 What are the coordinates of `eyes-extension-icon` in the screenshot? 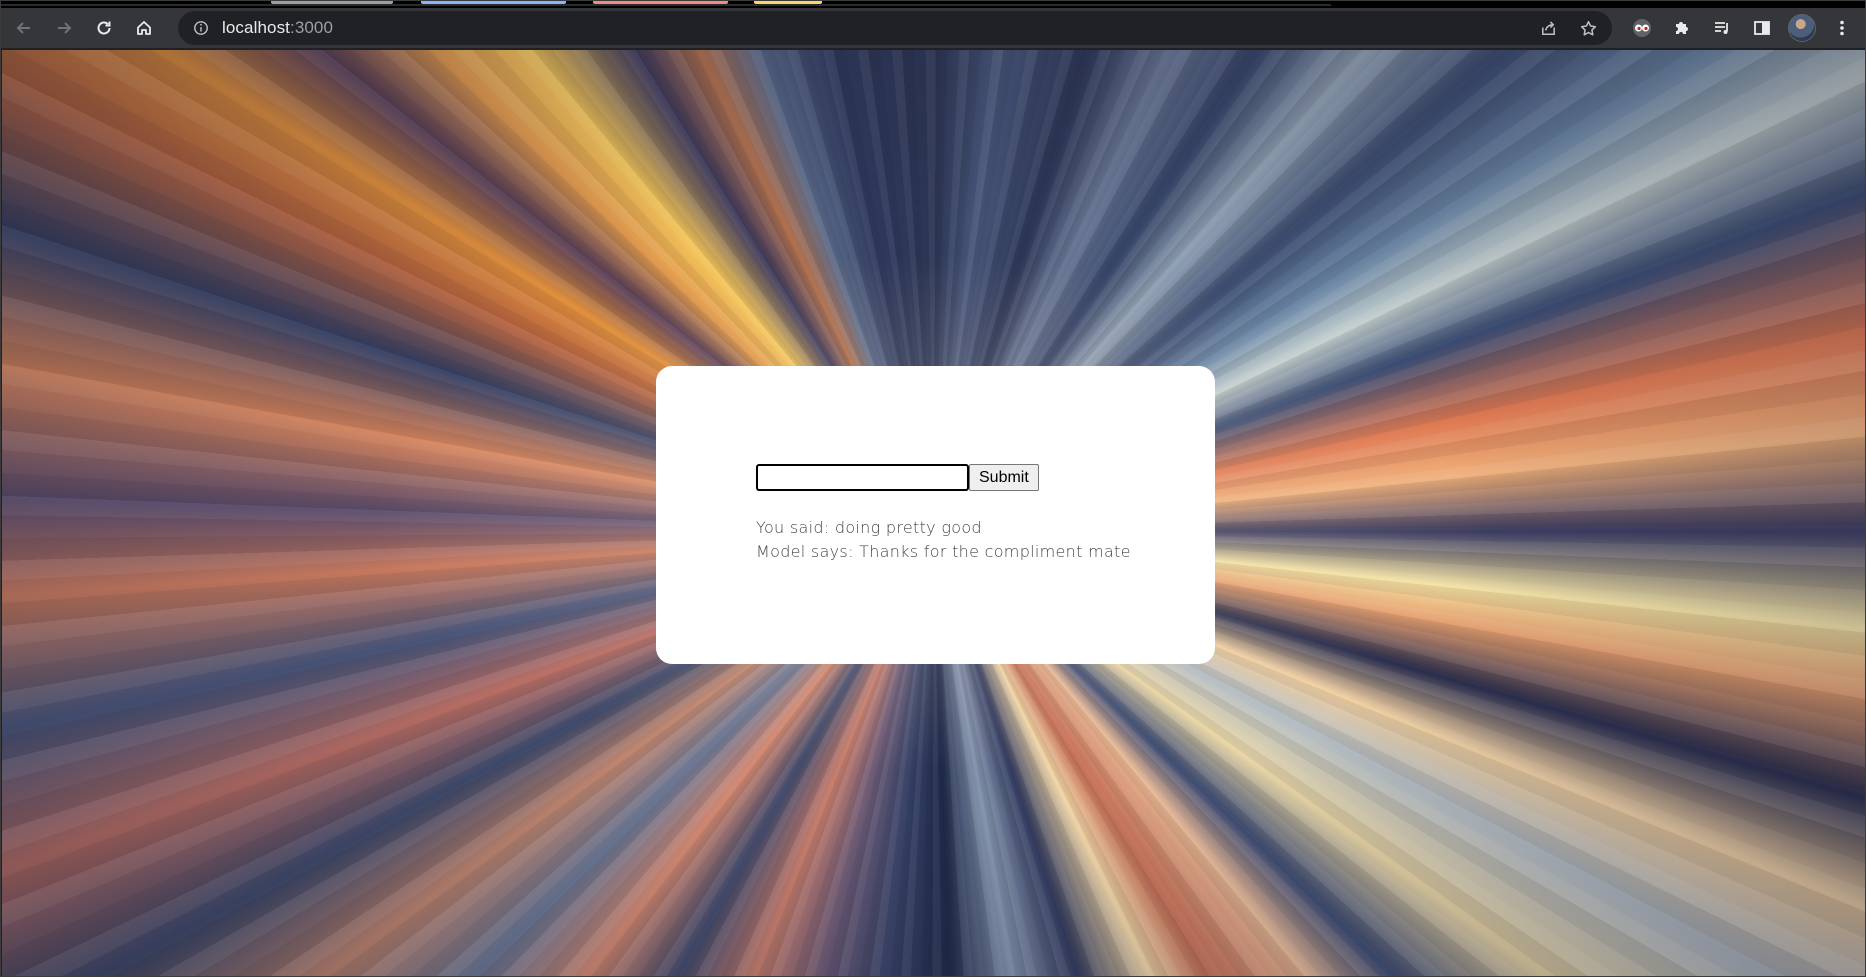 It's located at (1642, 28).